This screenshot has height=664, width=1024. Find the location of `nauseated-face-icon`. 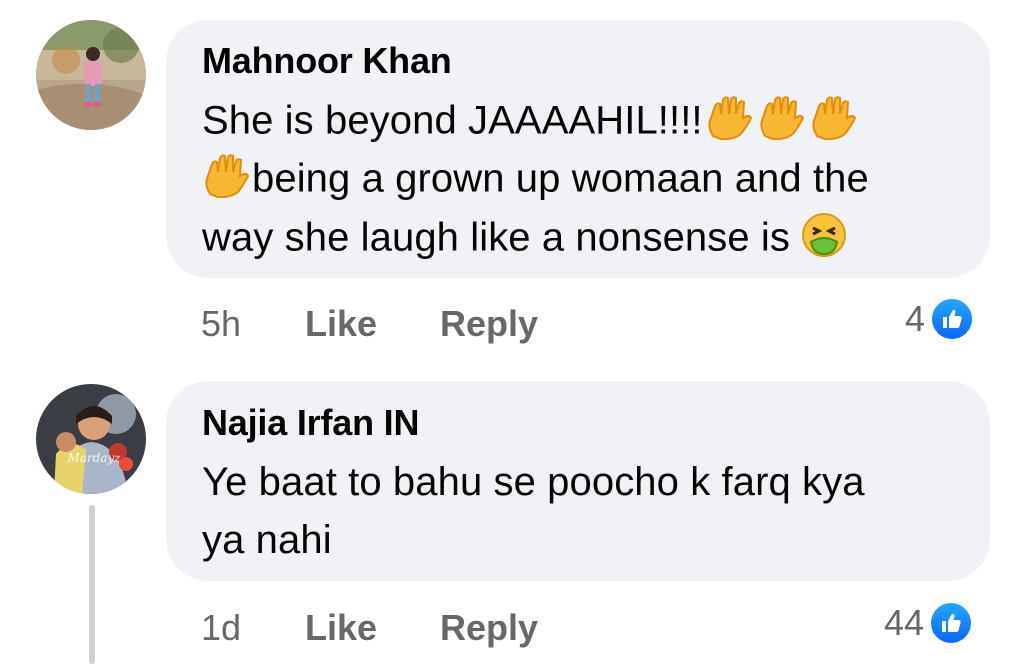

nauseated-face-icon is located at coordinates (824, 240).